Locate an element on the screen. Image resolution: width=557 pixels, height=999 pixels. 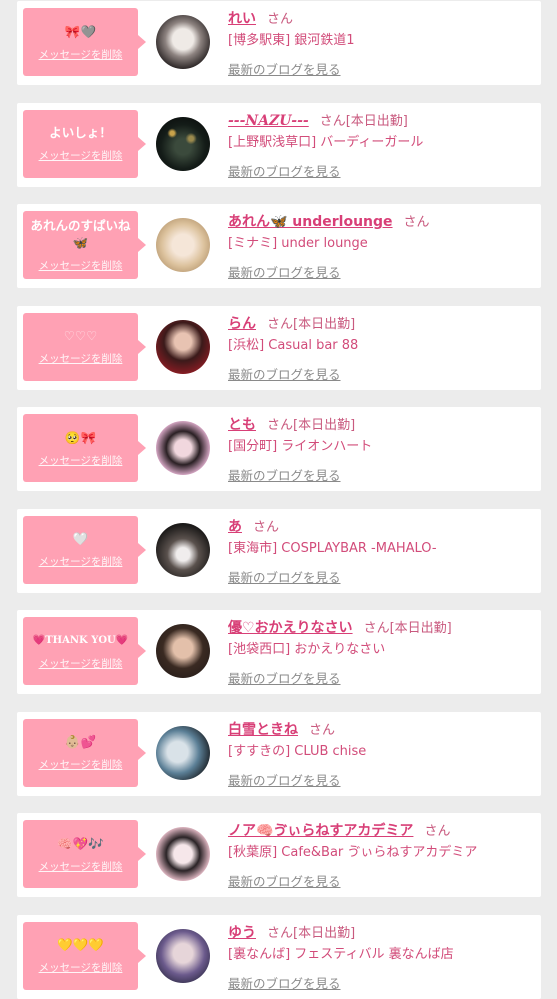
area-label: [上野駅浅草口] is located at coordinates (272, 142).